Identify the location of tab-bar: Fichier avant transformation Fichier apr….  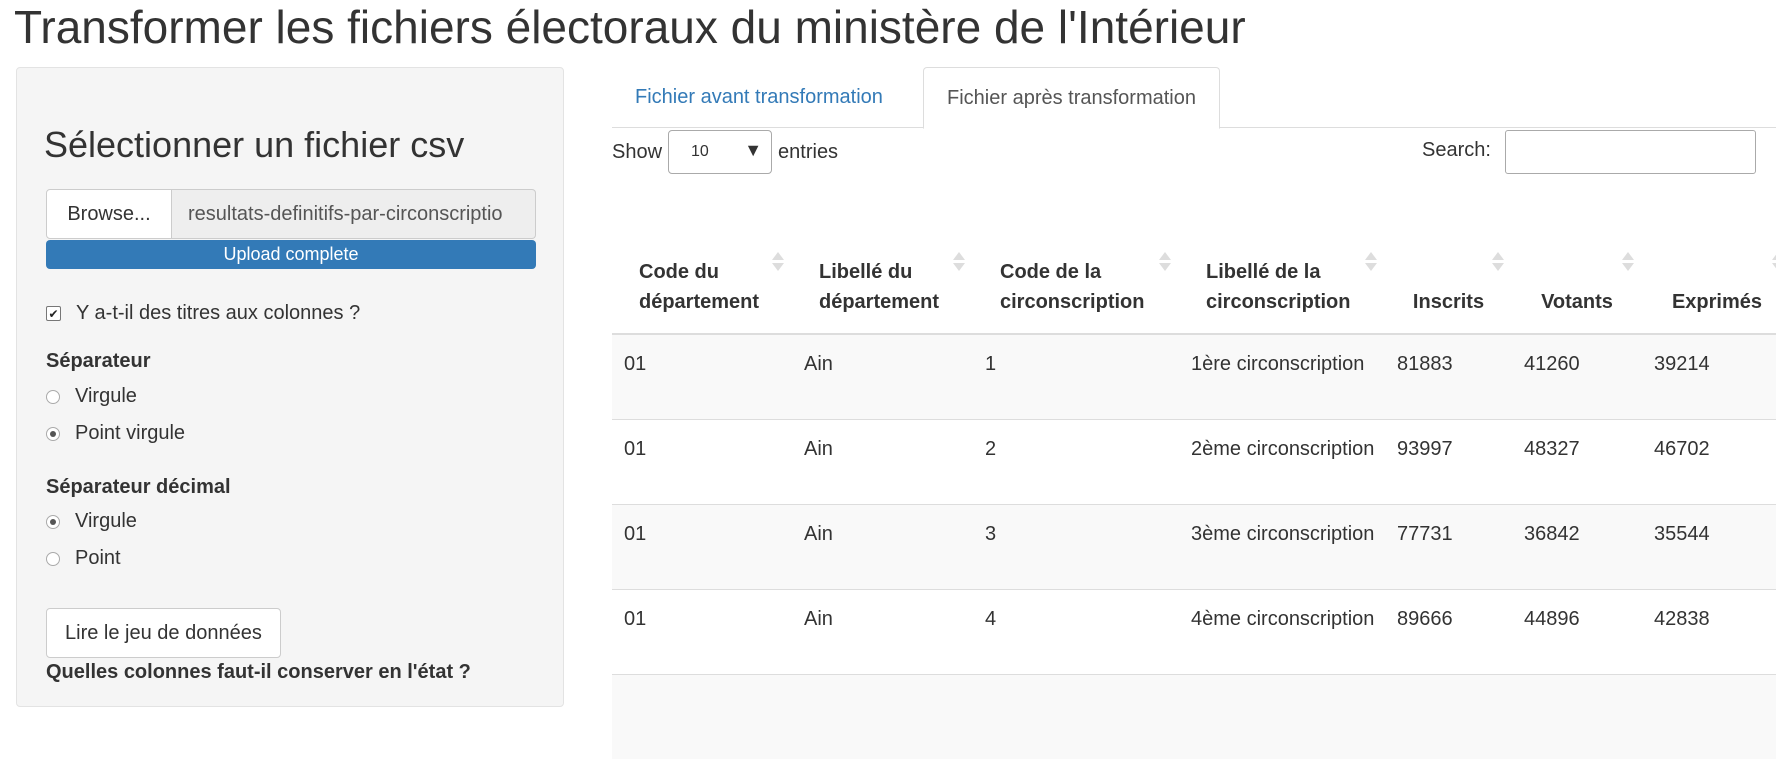
(1194, 98).